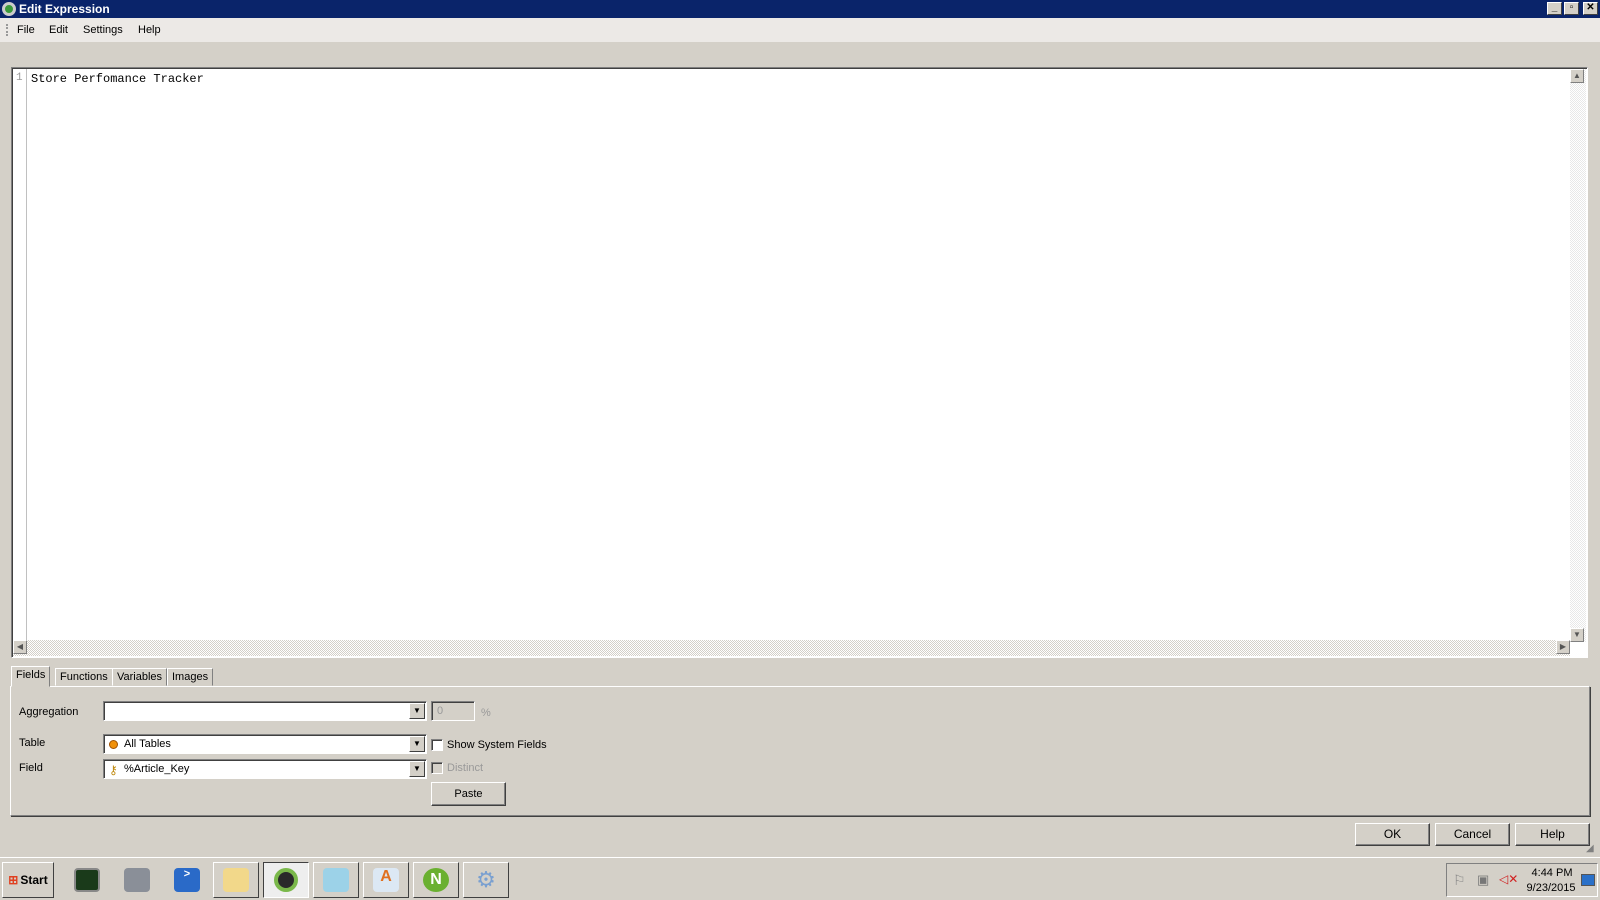 The width and height of the screenshot is (1600, 900). Describe the element at coordinates (1392, 834) in the screenshot. I see `ok-button: OK` at that location.